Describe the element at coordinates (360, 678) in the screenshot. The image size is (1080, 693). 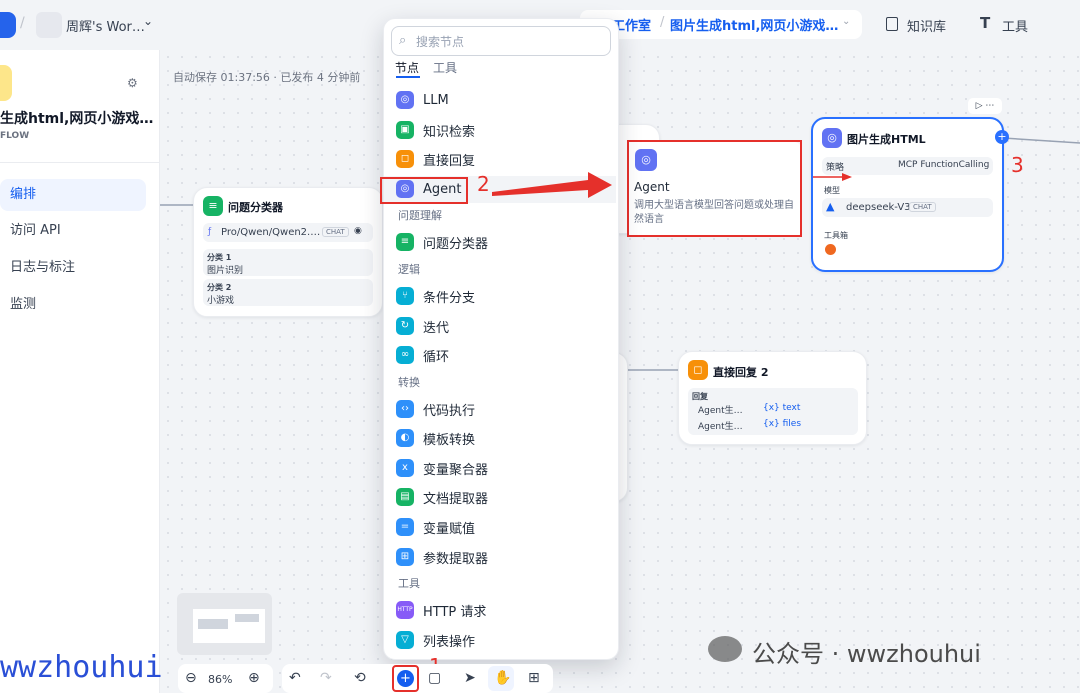
I see `history-icon: ⟲` at that location.